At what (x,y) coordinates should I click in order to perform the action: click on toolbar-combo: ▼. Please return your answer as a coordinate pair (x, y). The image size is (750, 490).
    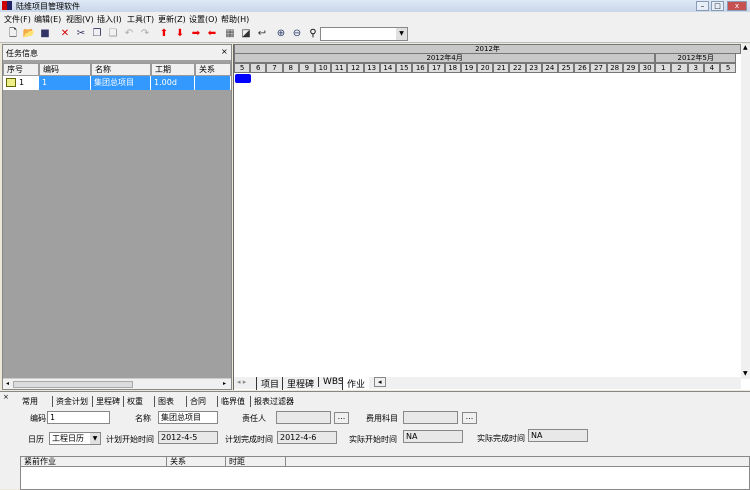
    Looking at the image, I should click on (364, 34).